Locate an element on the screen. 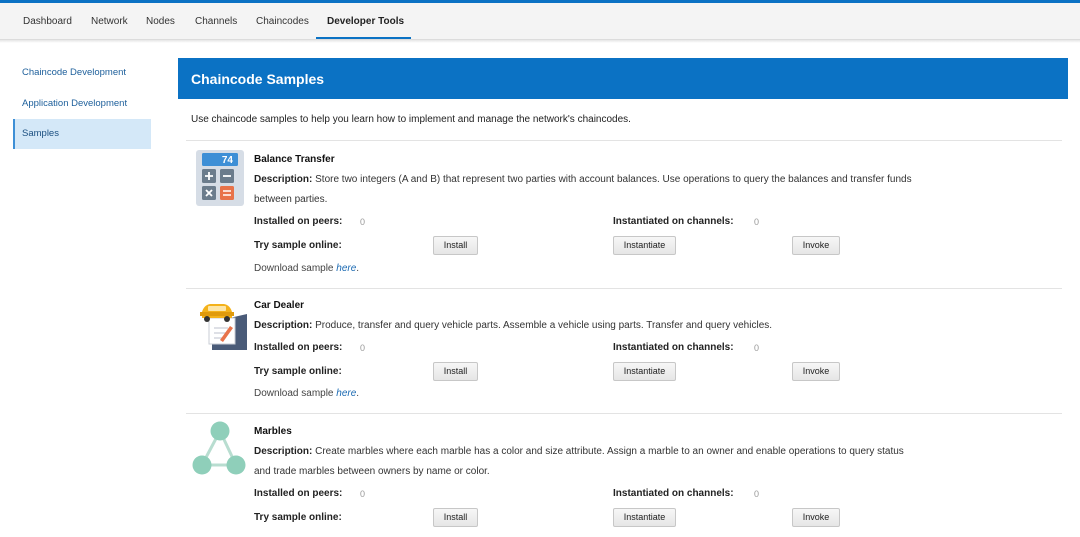 This screenshot has height=537, width=1080. description-line-2: between parties. is located at coordinates (291, 199).